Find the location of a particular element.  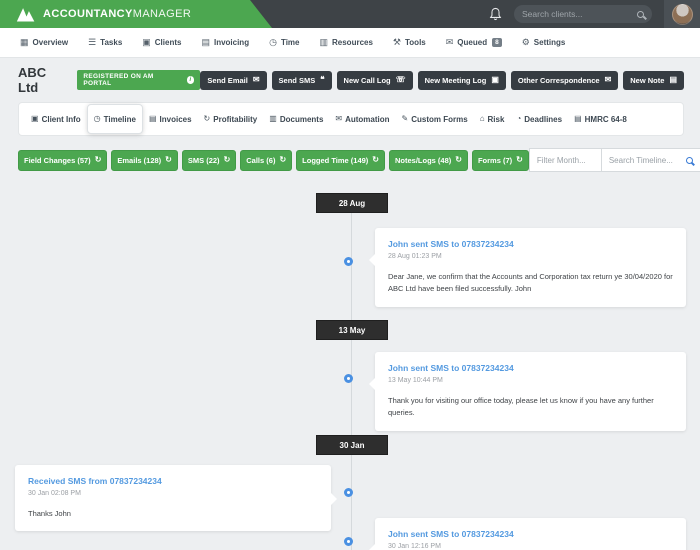

tab-automation: ✉ Automation is located at coordinates (362, 119).